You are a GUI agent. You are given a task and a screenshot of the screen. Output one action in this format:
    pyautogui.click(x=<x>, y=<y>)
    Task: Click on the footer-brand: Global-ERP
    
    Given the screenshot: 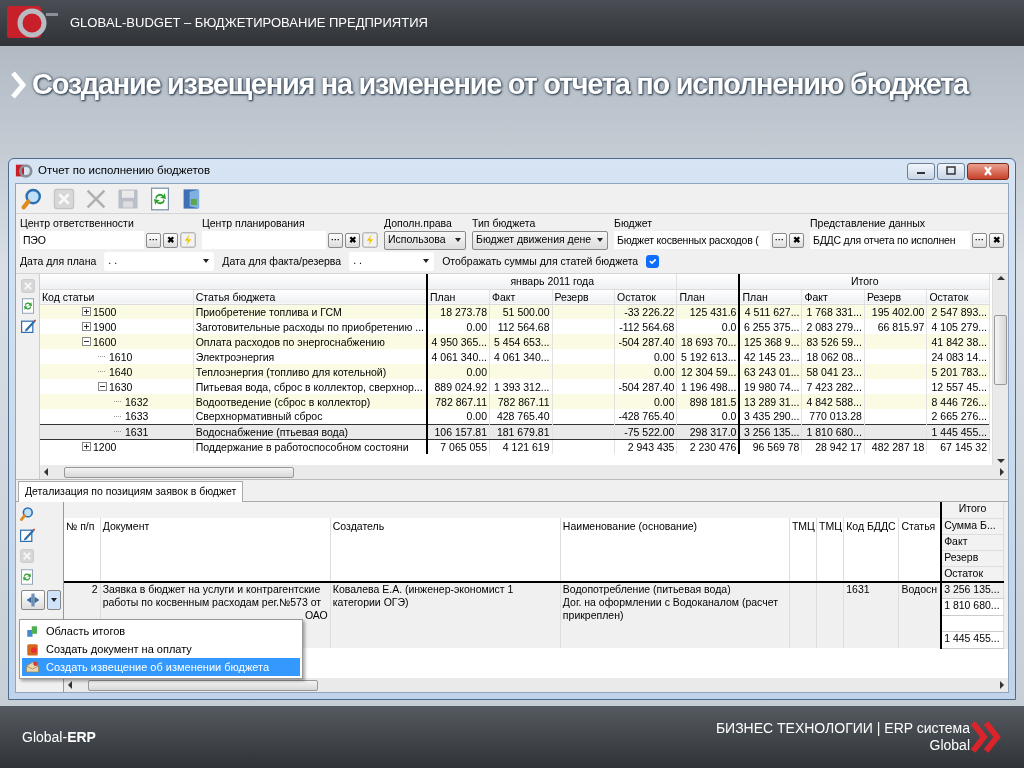 What is the action you would take?
    pyautogui.click(x=59, y=737)
    